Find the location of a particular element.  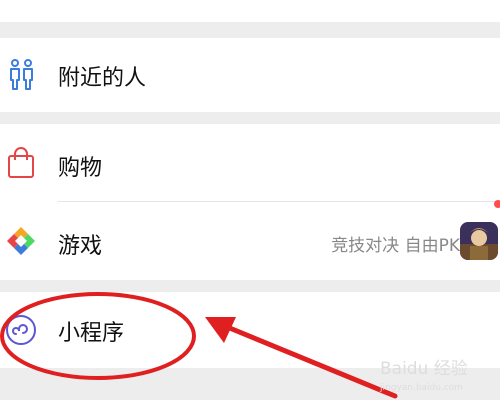

mini-program-icon is located at coordinates (21, 330).